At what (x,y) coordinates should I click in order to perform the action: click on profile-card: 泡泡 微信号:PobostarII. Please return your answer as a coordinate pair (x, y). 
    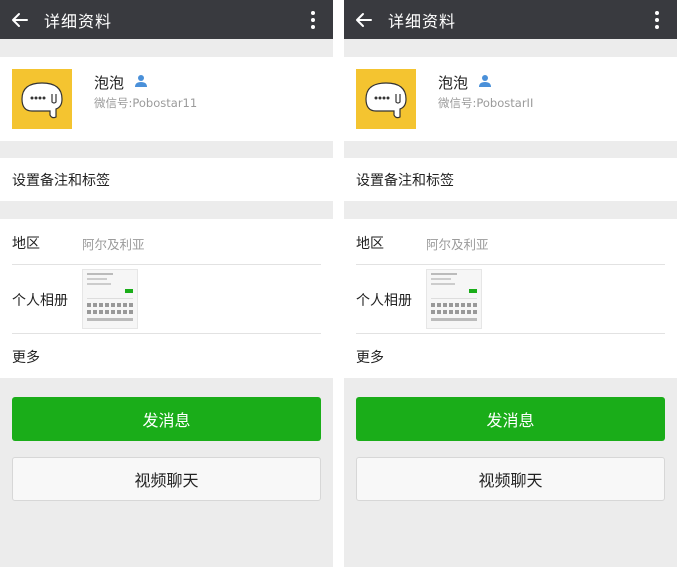
    Looking at the image, I should click on (510, 99).